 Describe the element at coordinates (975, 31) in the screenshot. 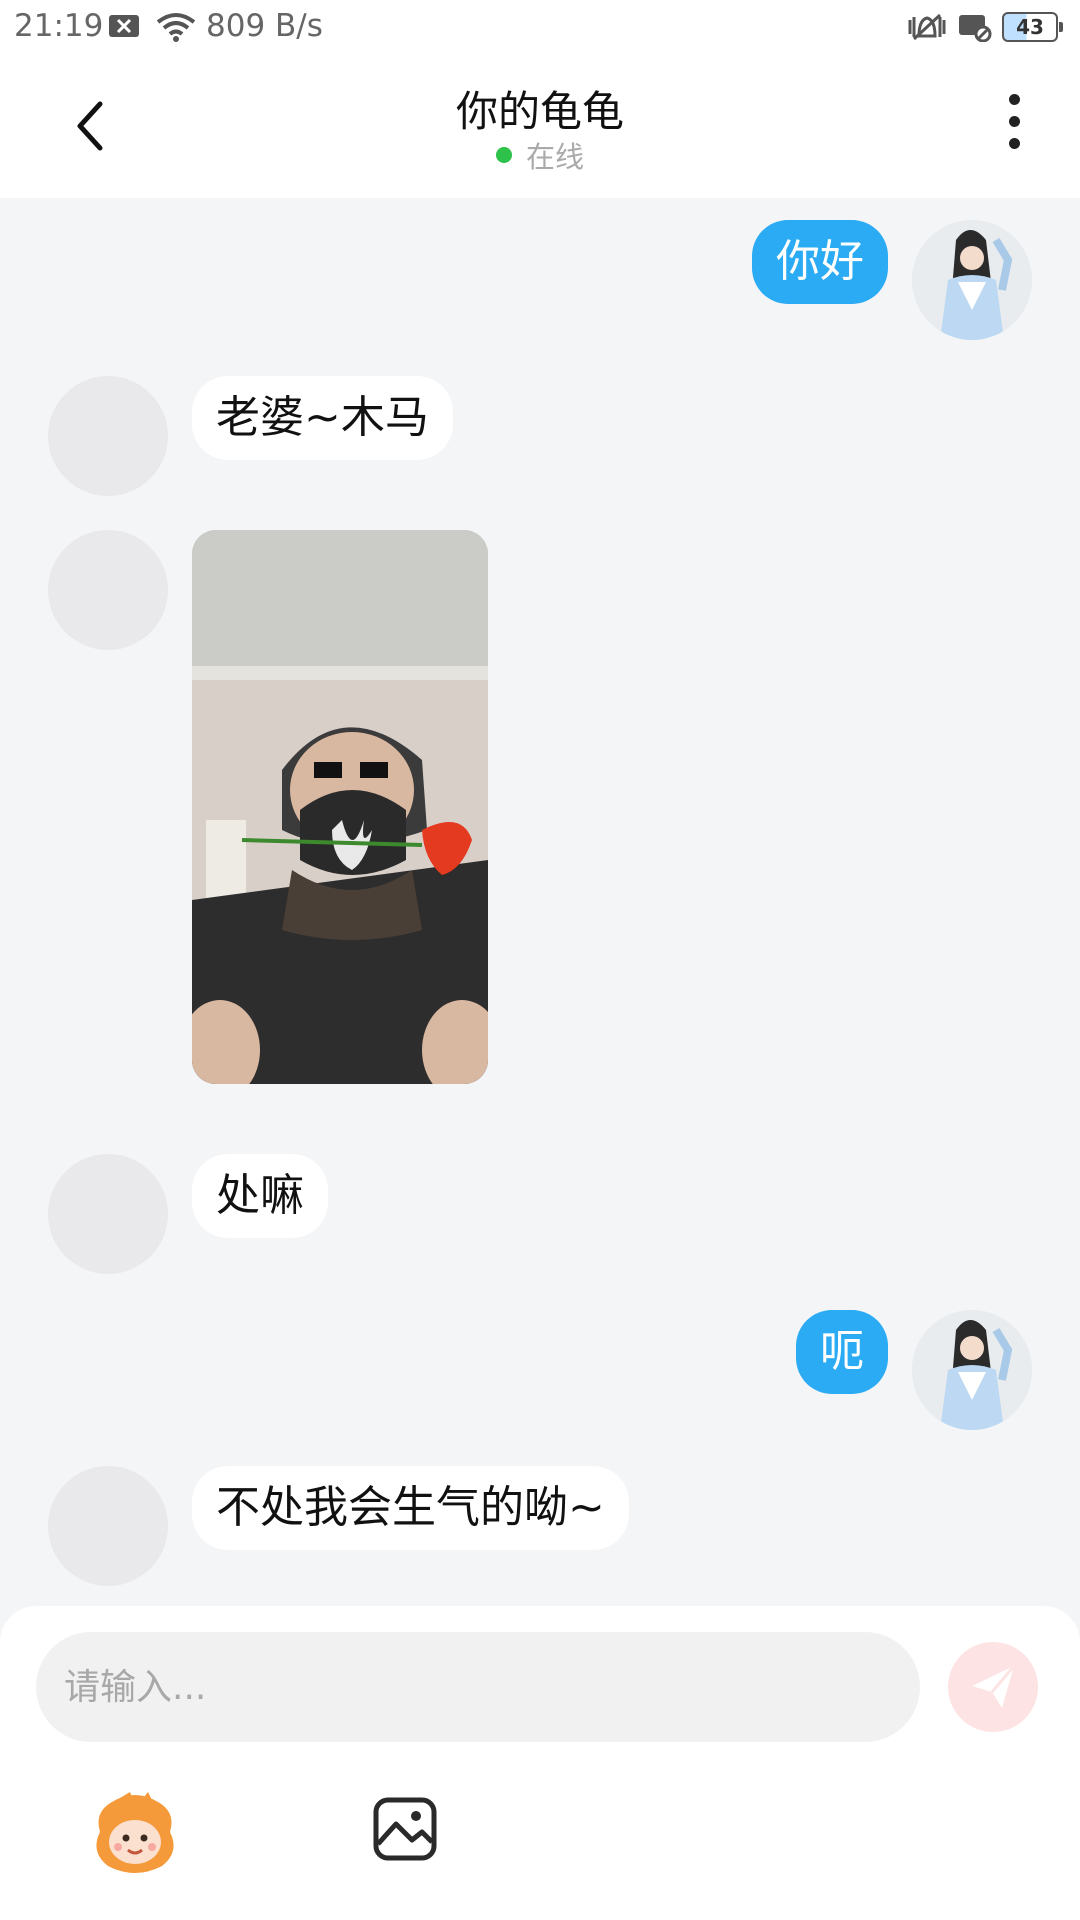

I see `no-sim-icon` at that location.